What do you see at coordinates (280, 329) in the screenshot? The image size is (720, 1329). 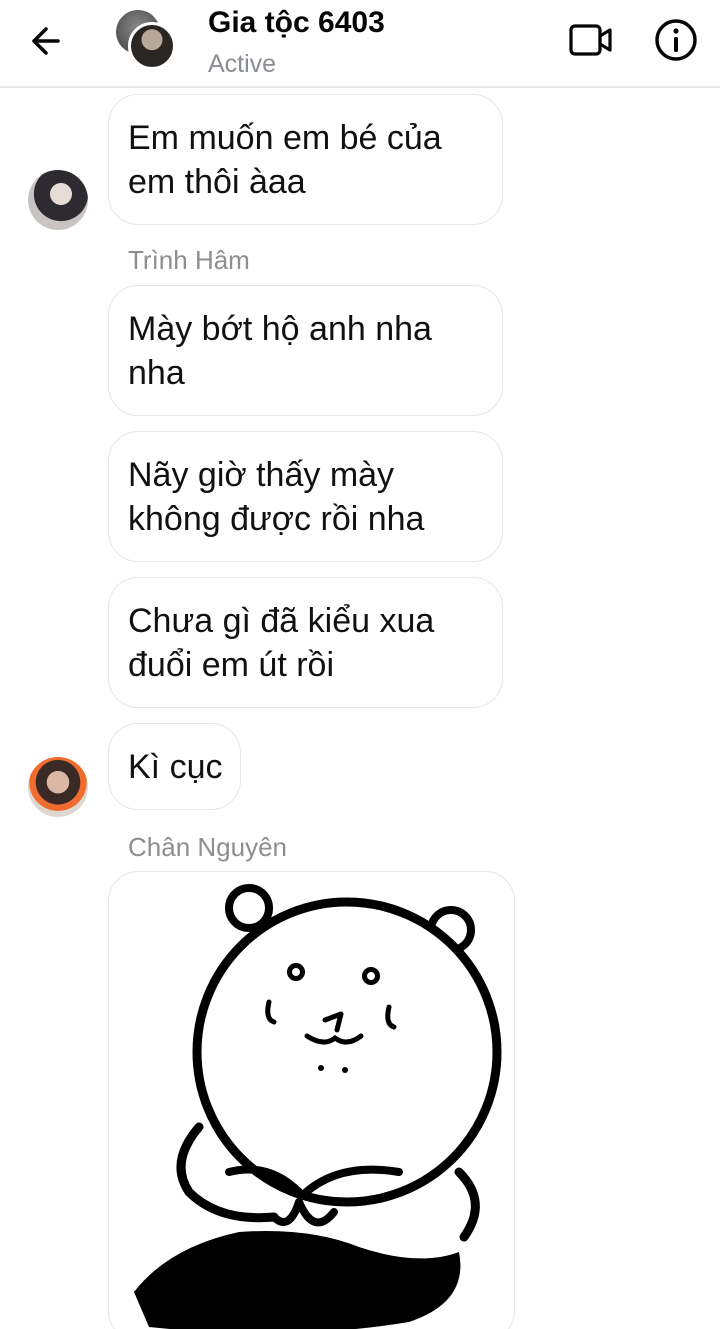 I see `message-text-line: Mày bớt hộ anh nha` at bounding box center [280, 329].